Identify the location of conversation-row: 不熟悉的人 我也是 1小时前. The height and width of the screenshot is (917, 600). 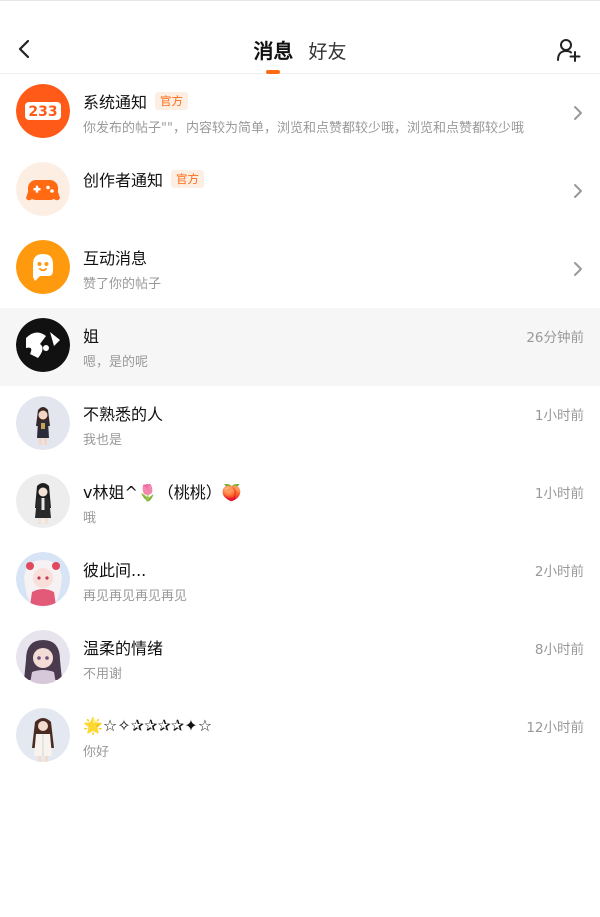
(300, 425).